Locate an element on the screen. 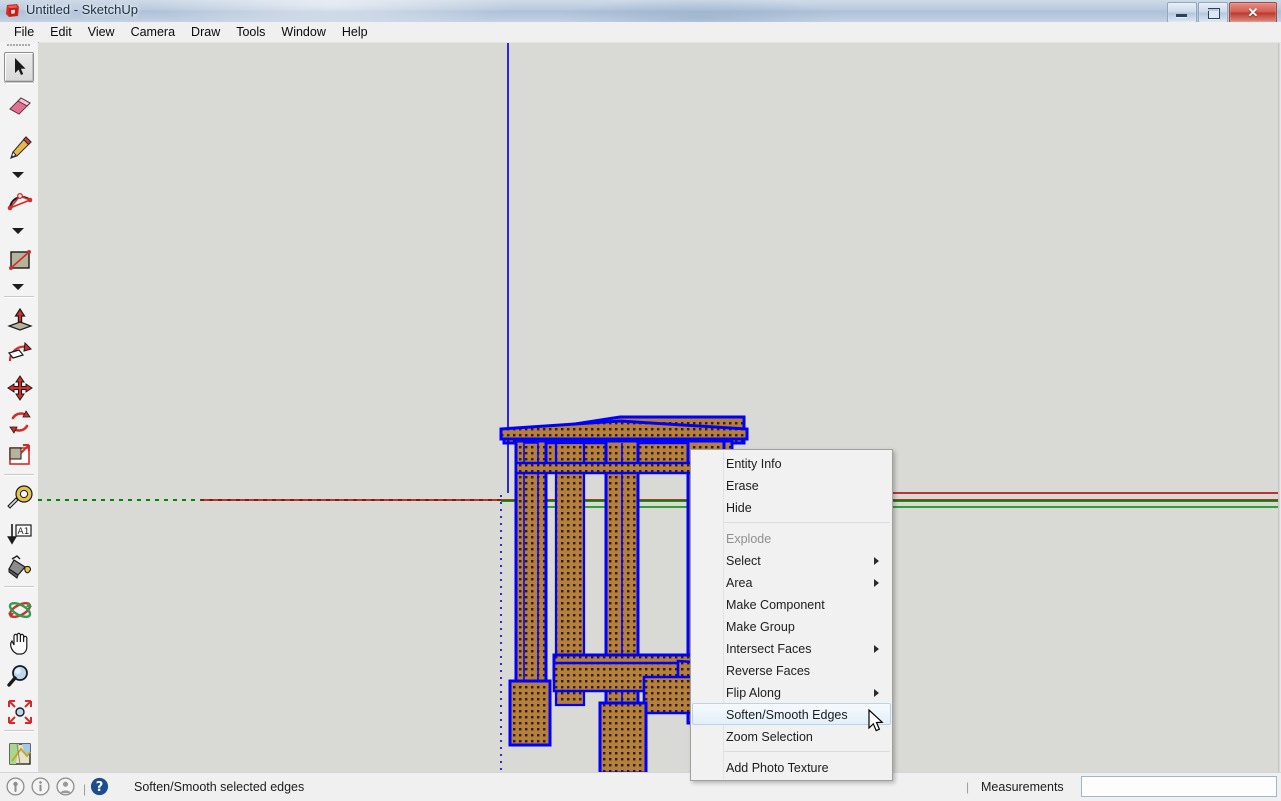 The height and width of the screenshot is (801, 1281). window-controls: ✕ is located at coordinates (1222, 12).